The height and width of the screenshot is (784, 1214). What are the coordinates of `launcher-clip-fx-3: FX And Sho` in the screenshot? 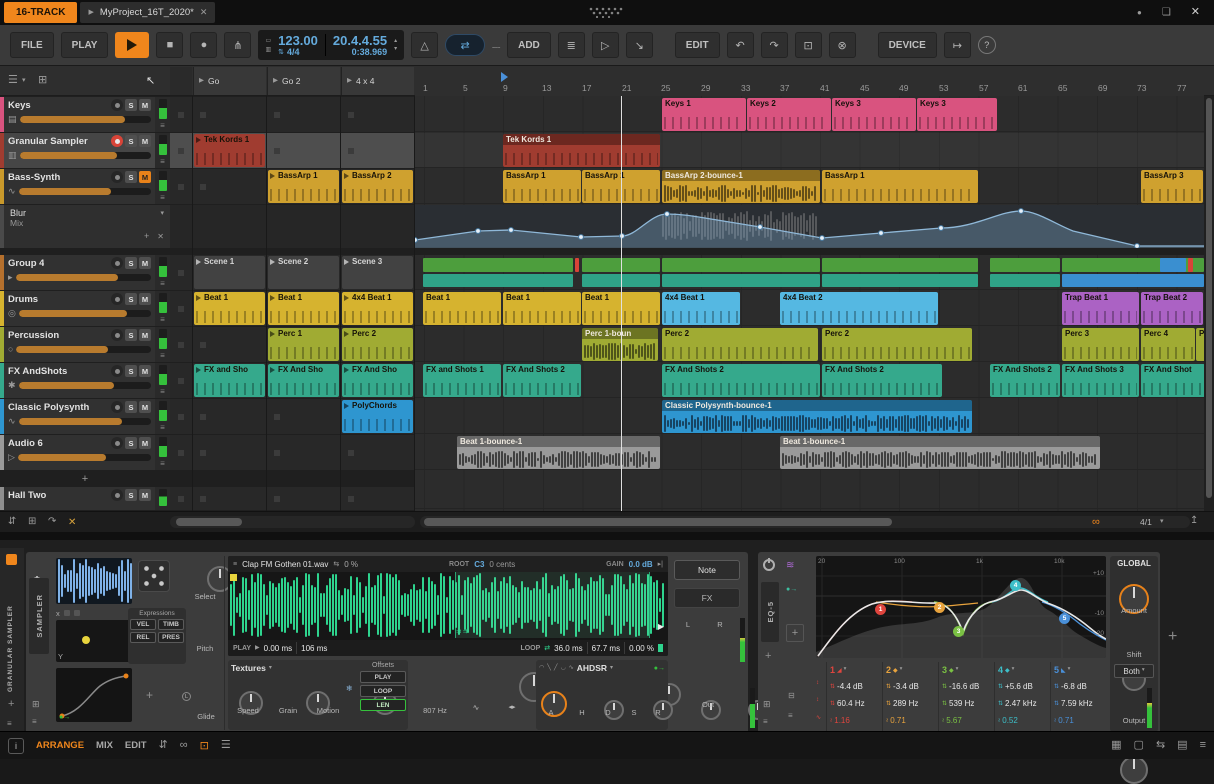 It's located at (377, 380).